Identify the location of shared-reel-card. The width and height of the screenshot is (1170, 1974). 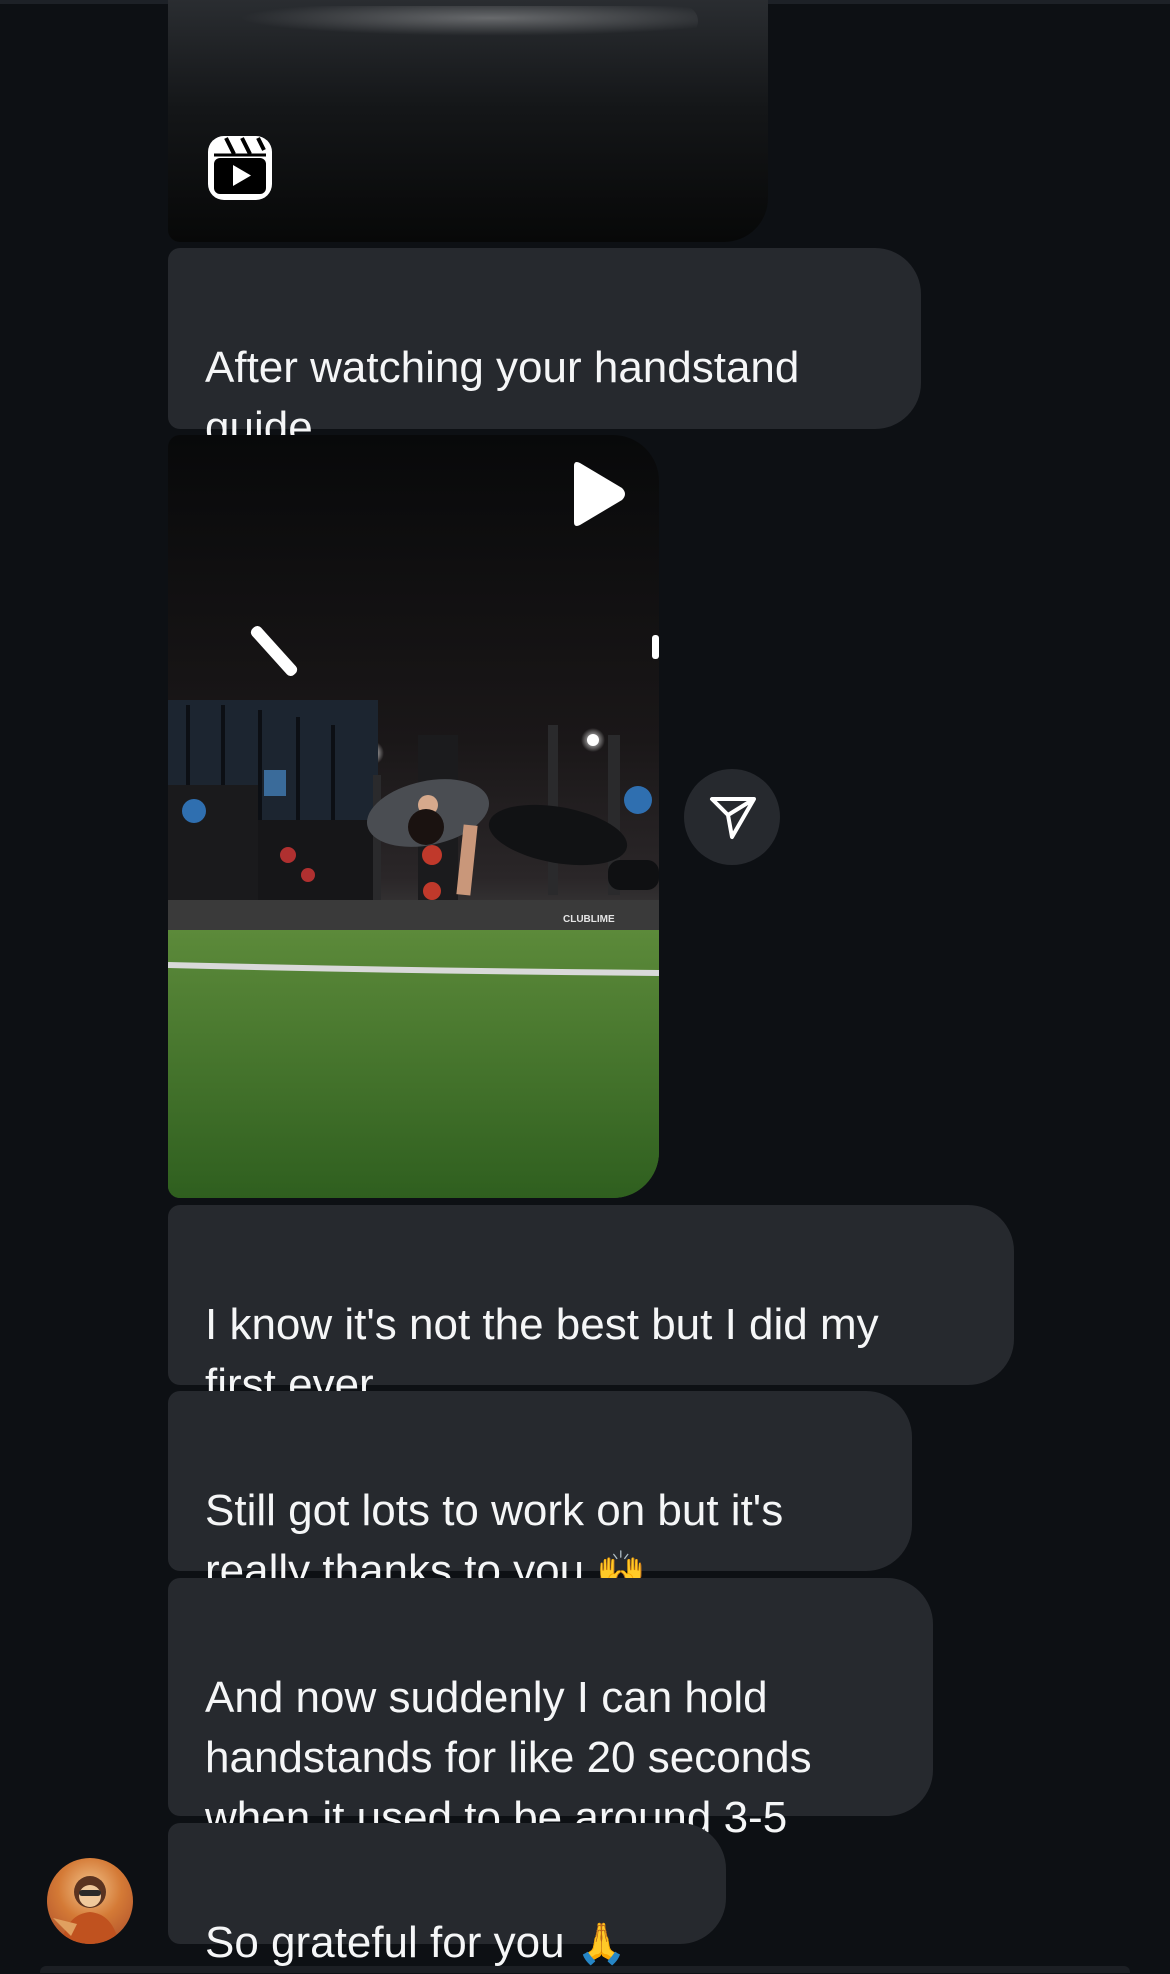
(468, 121).